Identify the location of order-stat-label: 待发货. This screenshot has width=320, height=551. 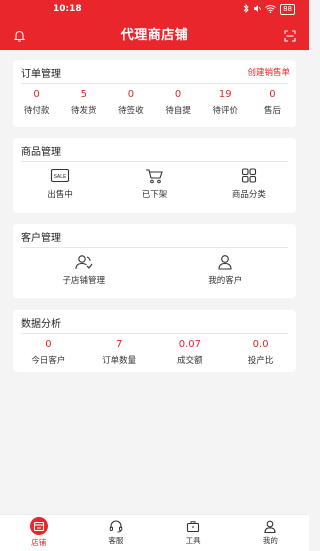
(84, 111).